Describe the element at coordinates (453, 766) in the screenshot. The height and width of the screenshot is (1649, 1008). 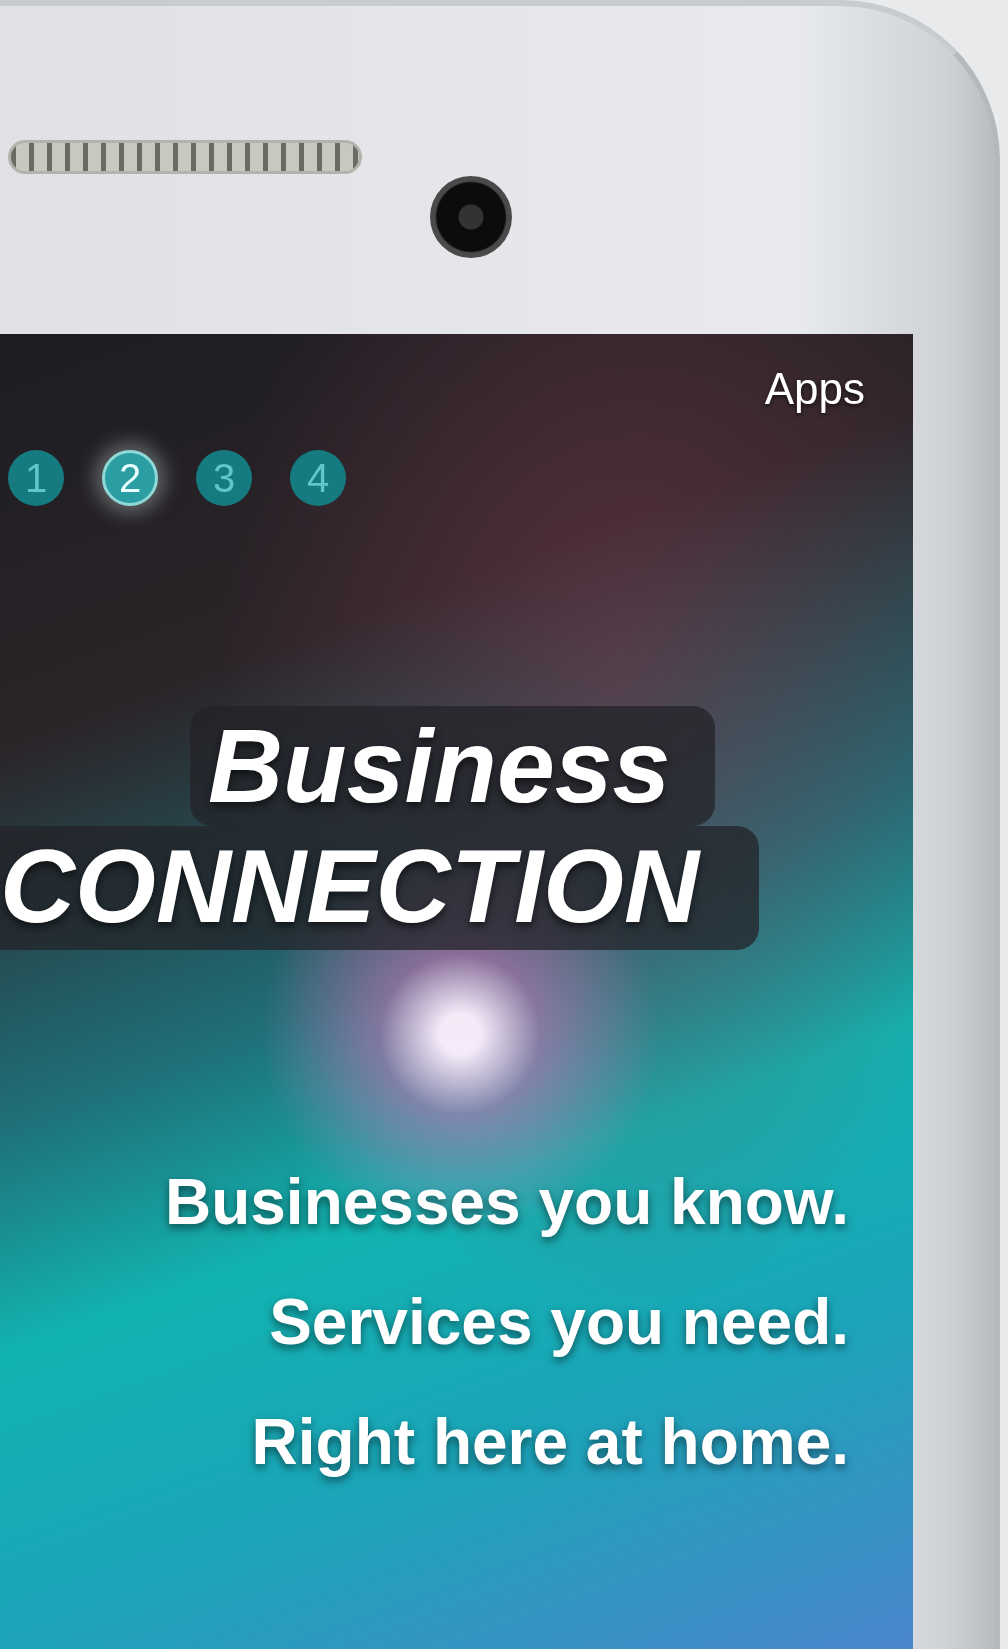
I see `headline-text: Business` at that location.